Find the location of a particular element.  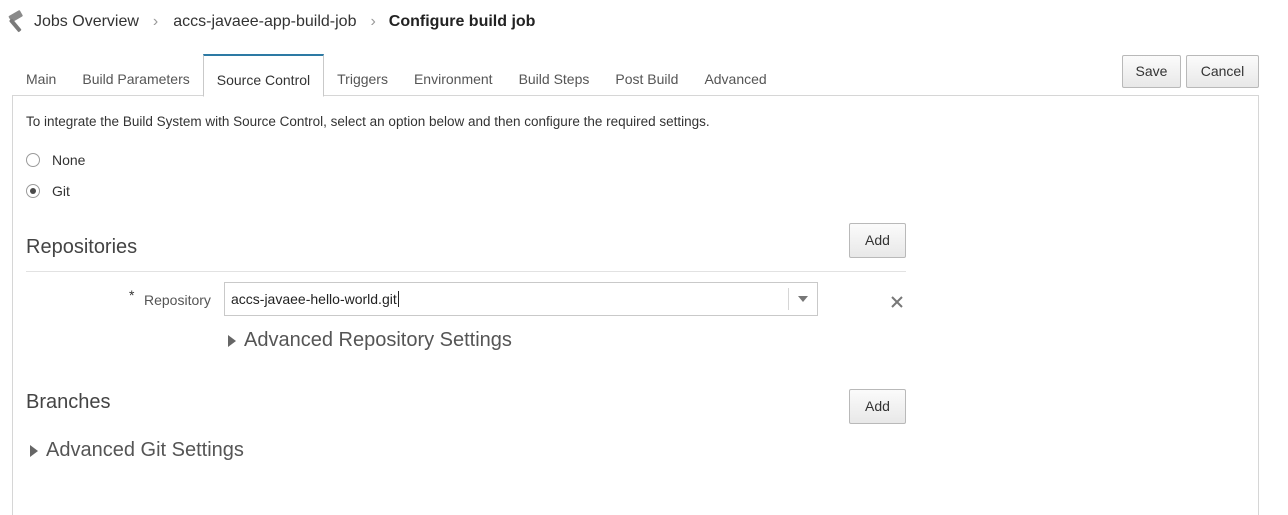

repository-label: Repository is located at coordinates (177, 300).